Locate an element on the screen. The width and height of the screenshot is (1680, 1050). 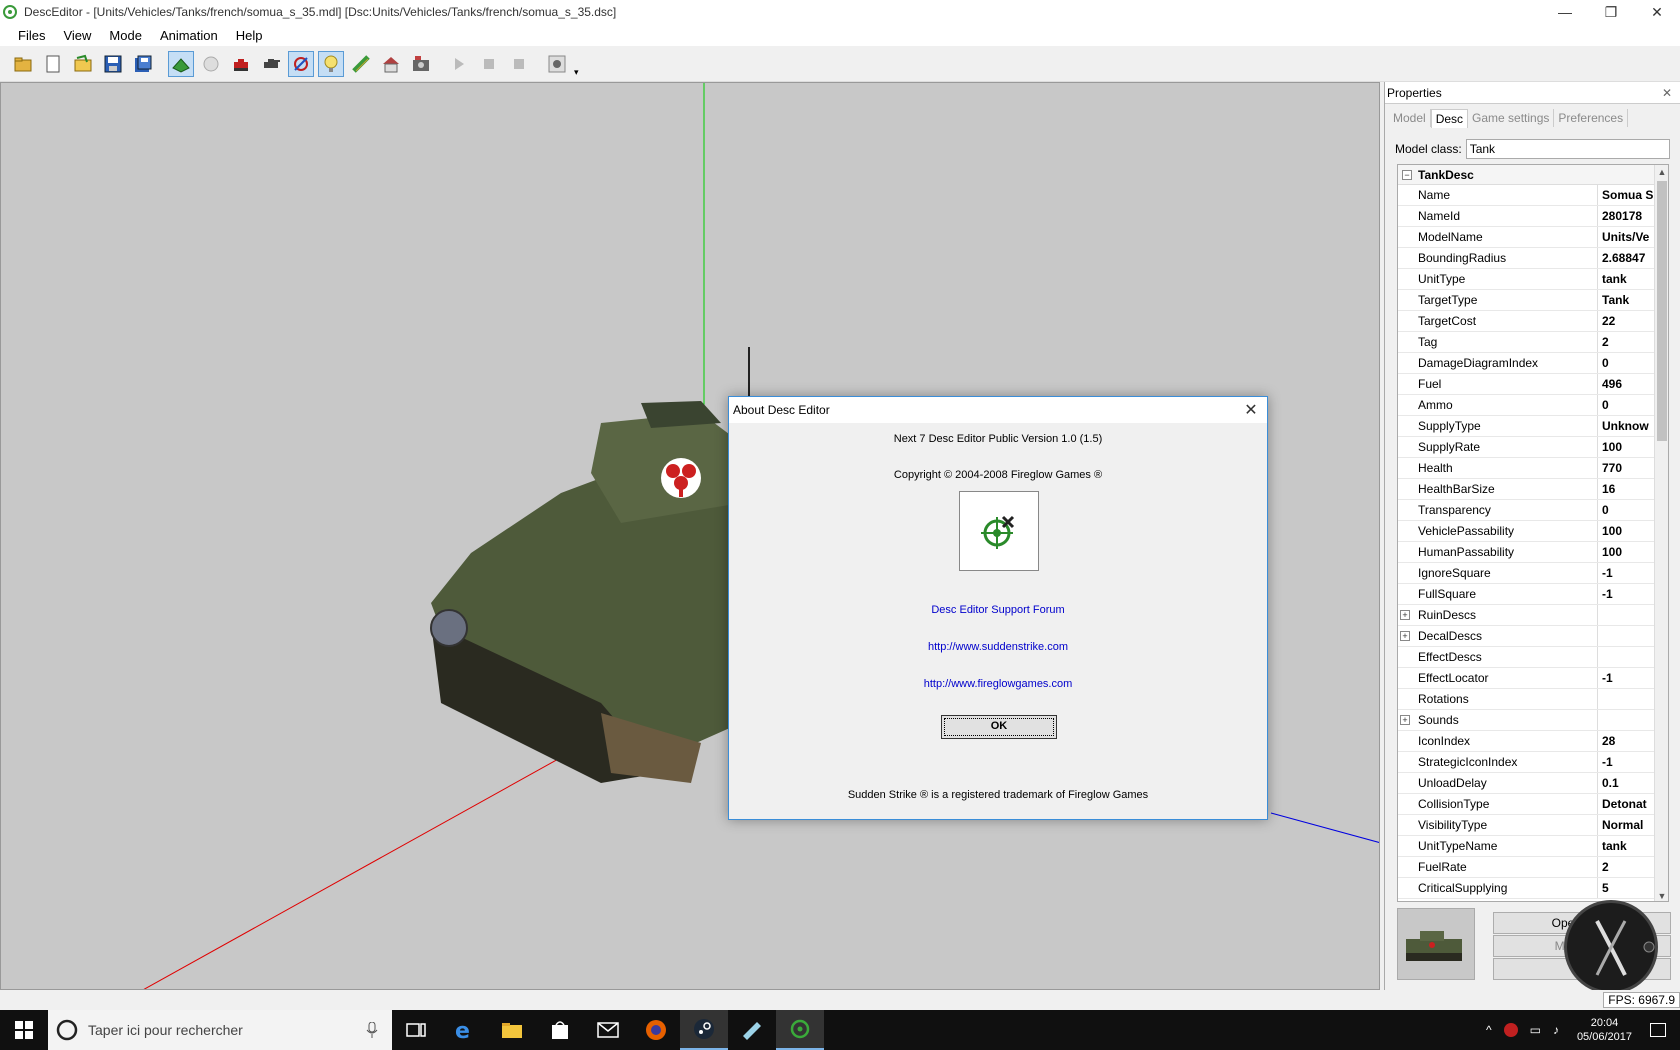
property-row: SupplyType Unknow is located at coordinates (1533, 426).